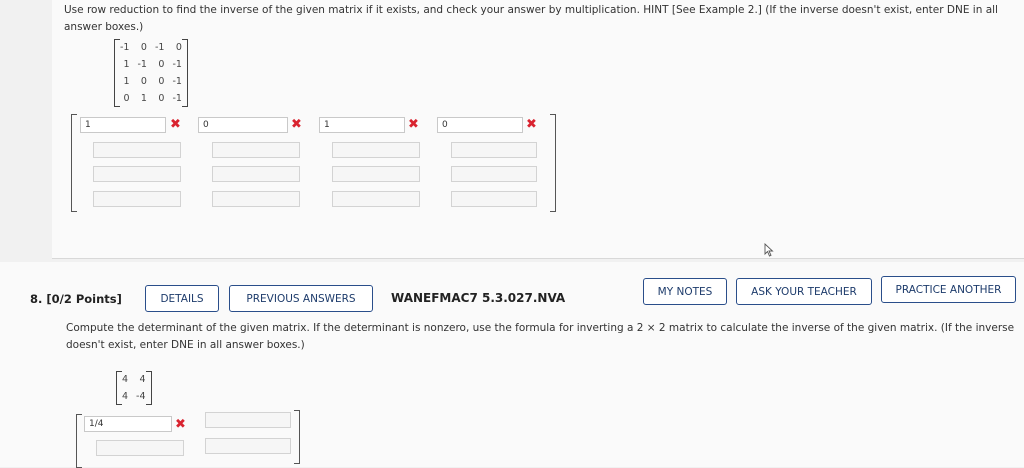  What do you see at coordinates (948, 289) in the screenshot?
I see `practice-another-button: PRACTICE ANOTHER` at bounding box center [948, 289].